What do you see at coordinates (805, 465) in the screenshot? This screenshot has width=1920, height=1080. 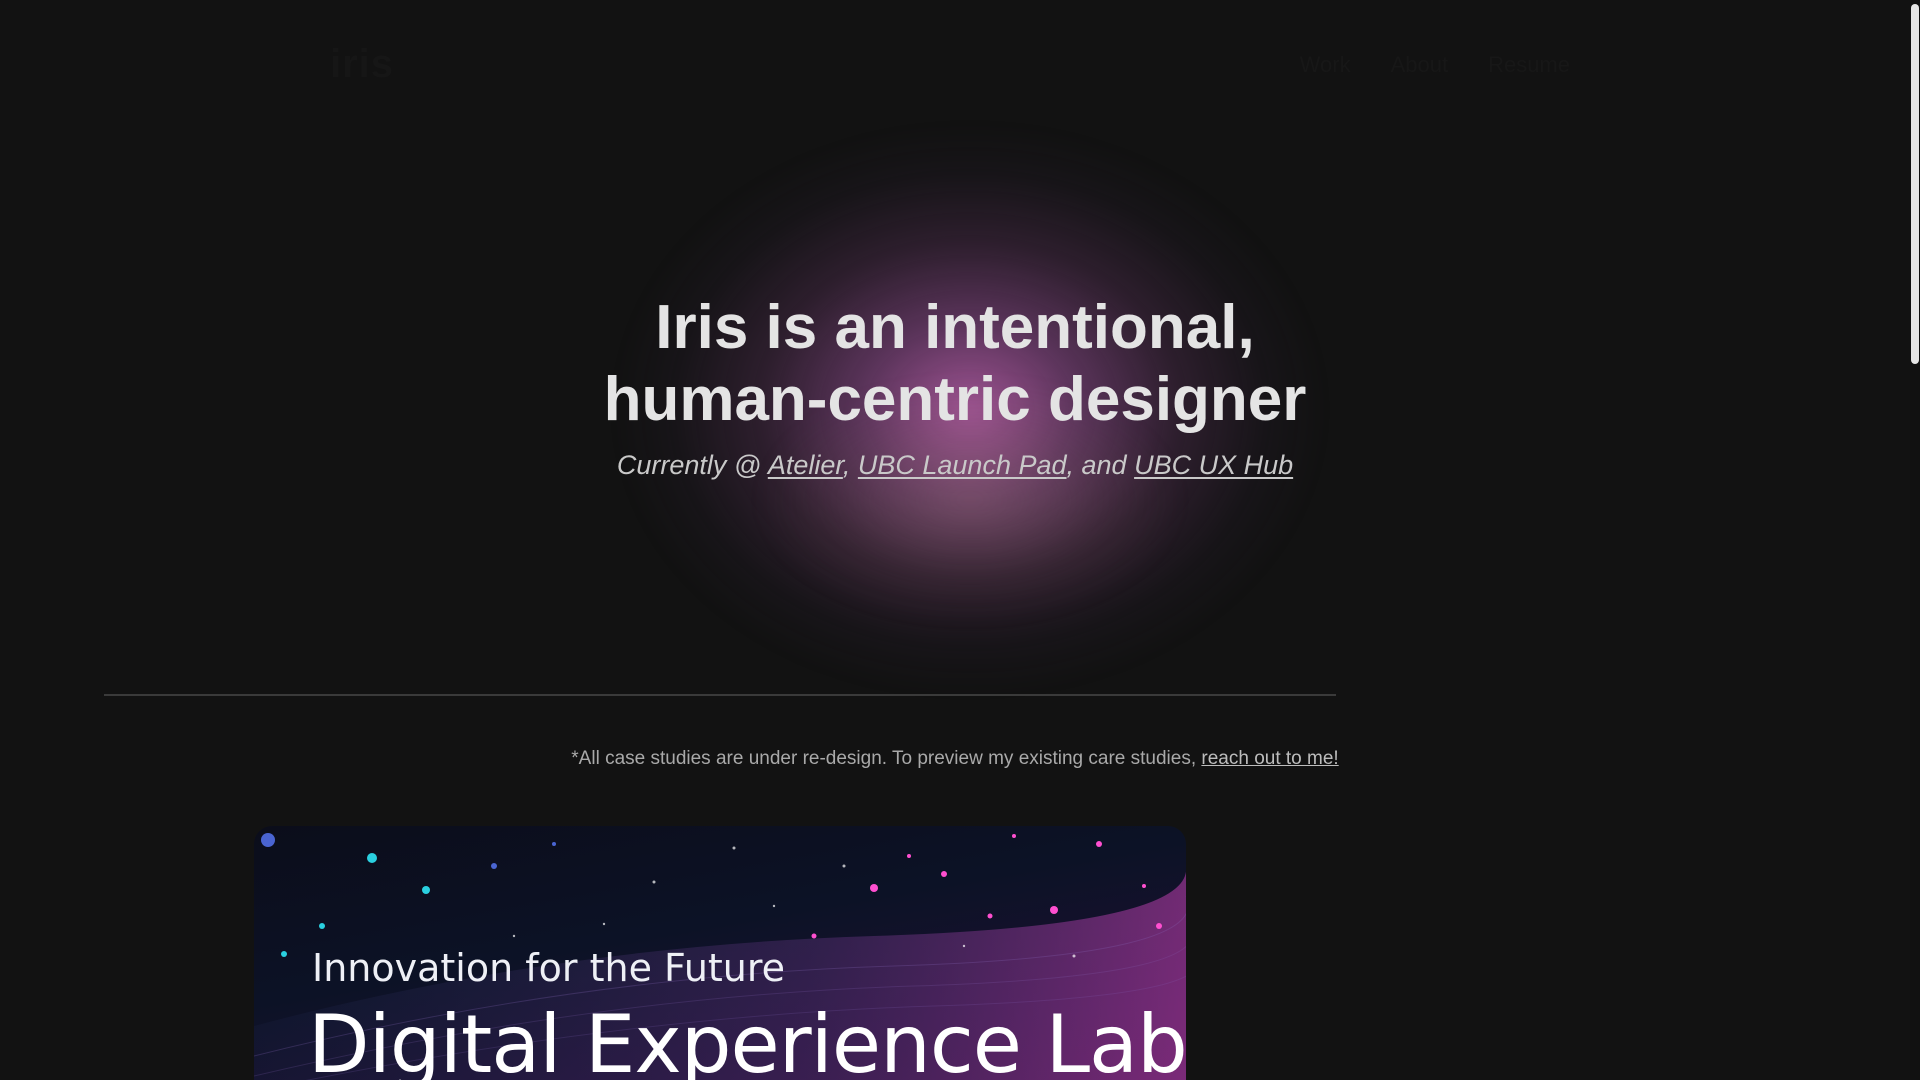 I see `atelier-link: Atelier` at bounding box center [805, 465].